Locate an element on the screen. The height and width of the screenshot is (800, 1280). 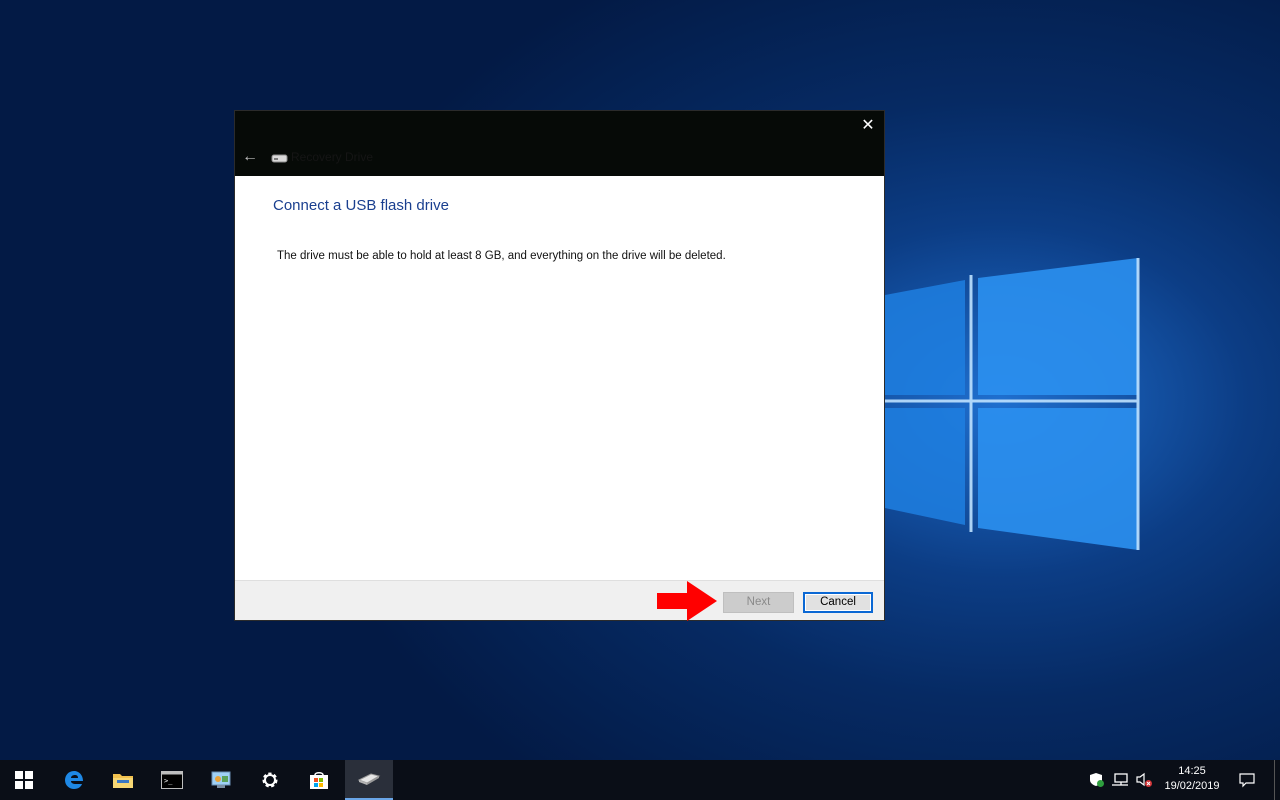
network-icon is located at coordinates (1120, 779).